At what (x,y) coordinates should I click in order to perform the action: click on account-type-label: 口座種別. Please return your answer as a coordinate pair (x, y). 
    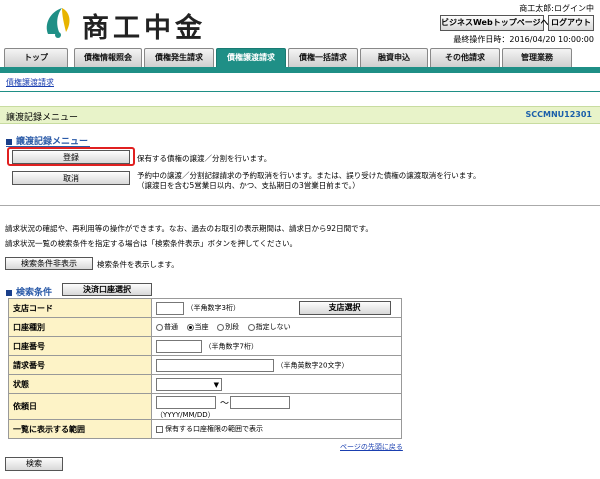
    Looking at the image, I should click on (80, 327).